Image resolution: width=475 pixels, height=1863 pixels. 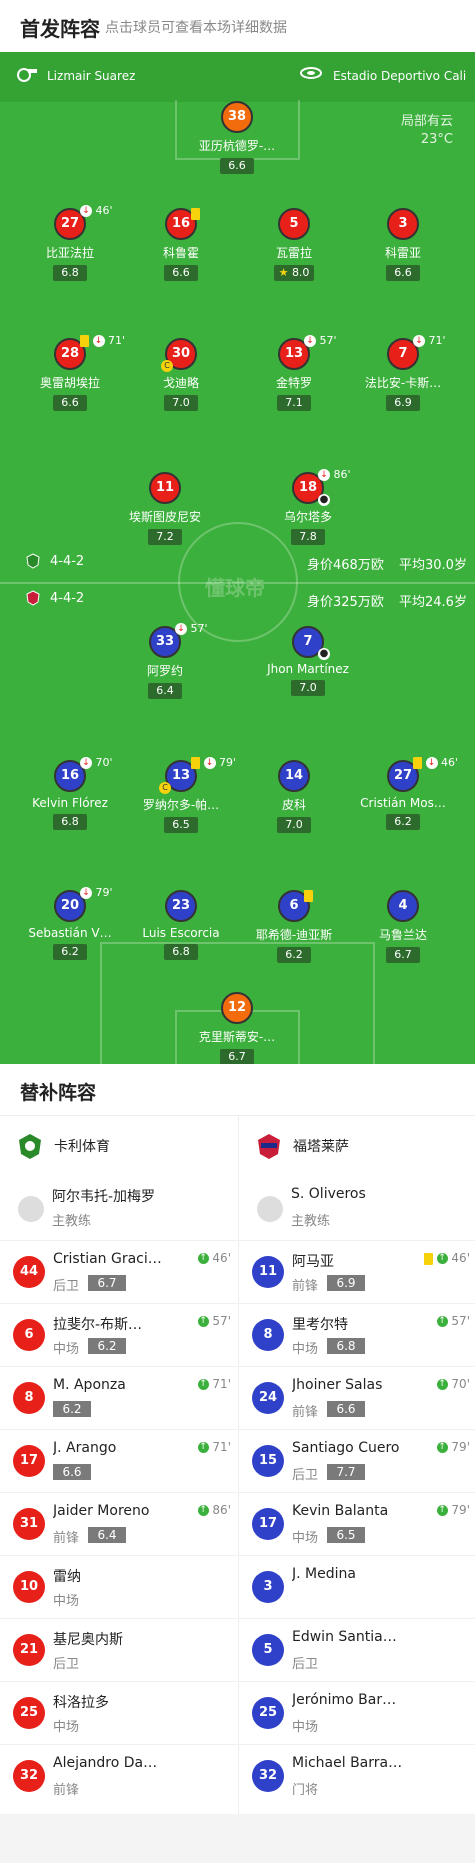 What do you see at coordinates (403, 244) in the screenshot?
I see `player-home-3: 3 科雷亚 6.6` at bounding box center [403, 244].